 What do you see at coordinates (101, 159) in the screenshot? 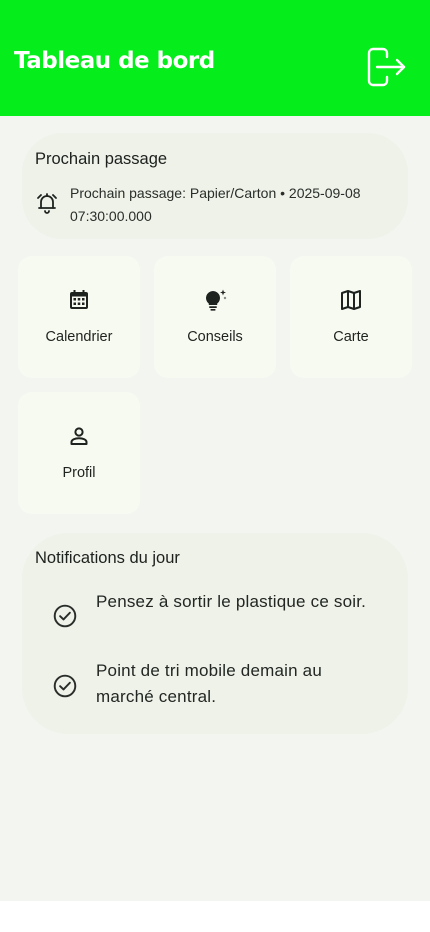
I see `next-pickup-title: Prochain passage` at bounding box center [101, 159].